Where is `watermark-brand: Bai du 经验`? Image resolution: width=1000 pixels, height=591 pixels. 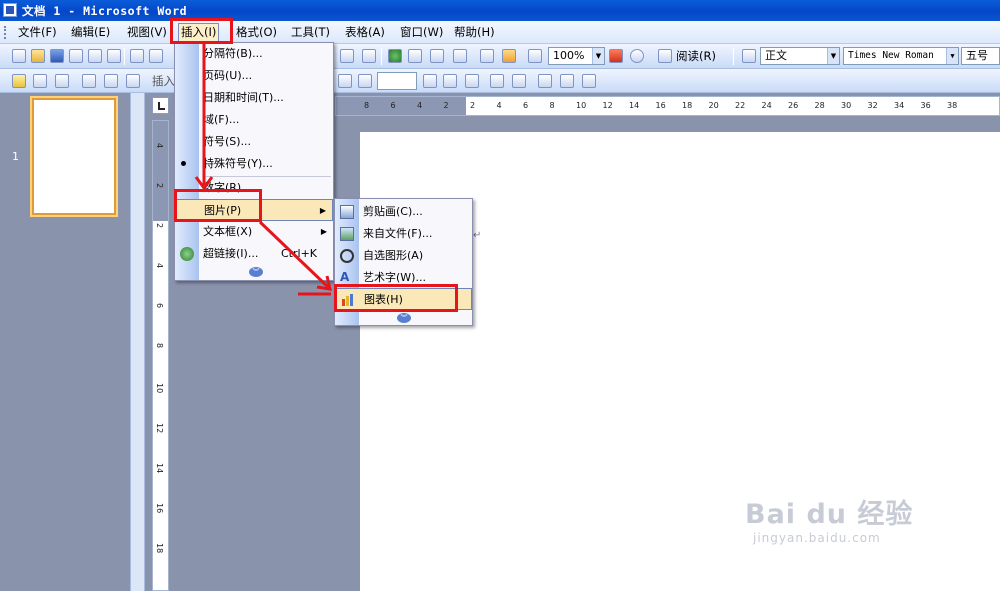
watermark-brand: Bai du 经验 is located at coordinates (829, 514).